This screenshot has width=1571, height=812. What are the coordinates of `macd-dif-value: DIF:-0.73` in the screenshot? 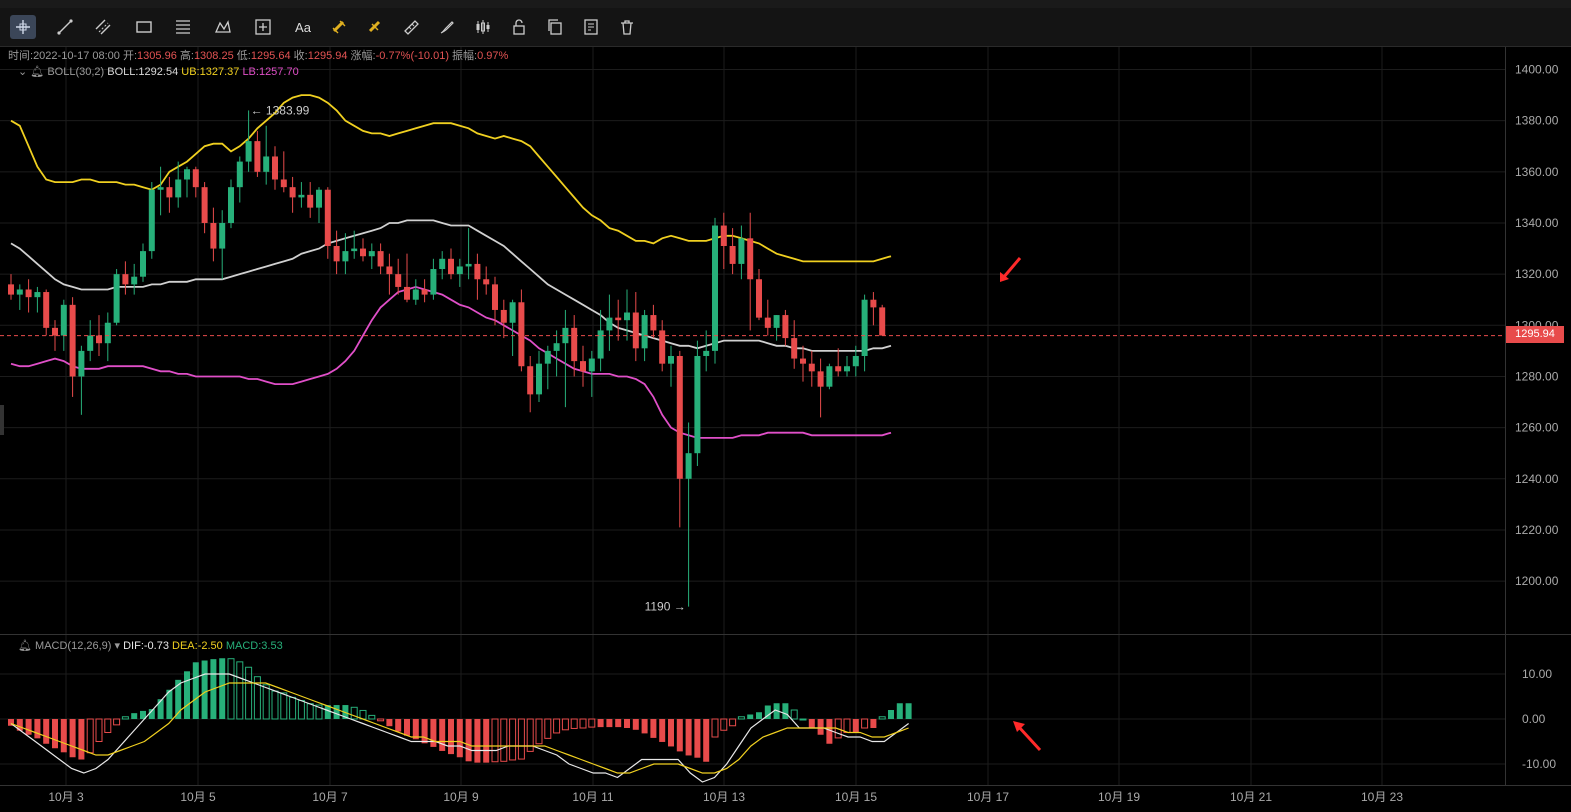 It's located at (146, 646).